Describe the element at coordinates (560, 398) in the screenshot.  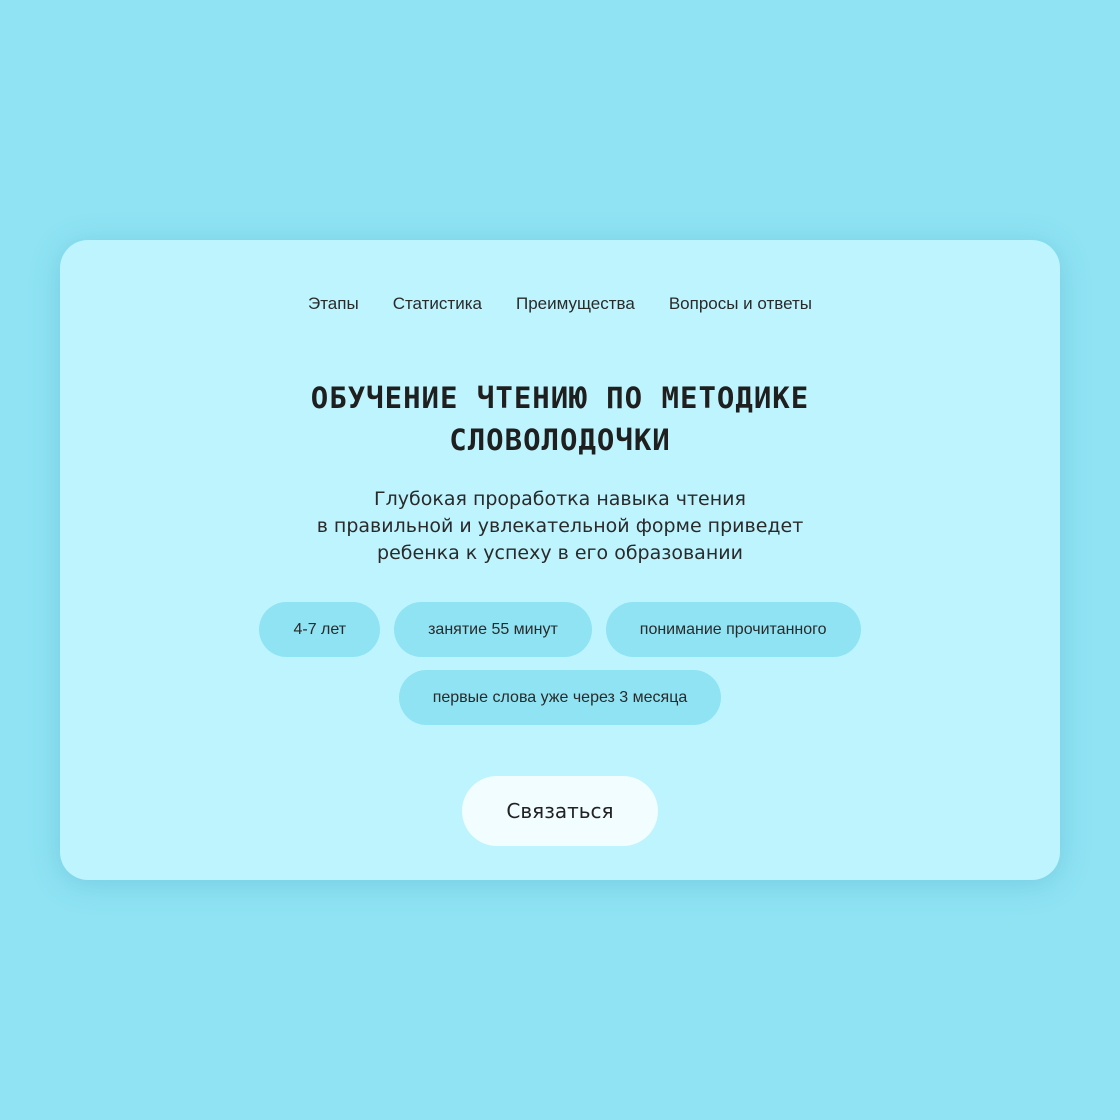
I see `page-title-line-1: ОБУЧЕНИЕ ЧТЕНИЮ ПО МЕТОДИКЕ` at that location.